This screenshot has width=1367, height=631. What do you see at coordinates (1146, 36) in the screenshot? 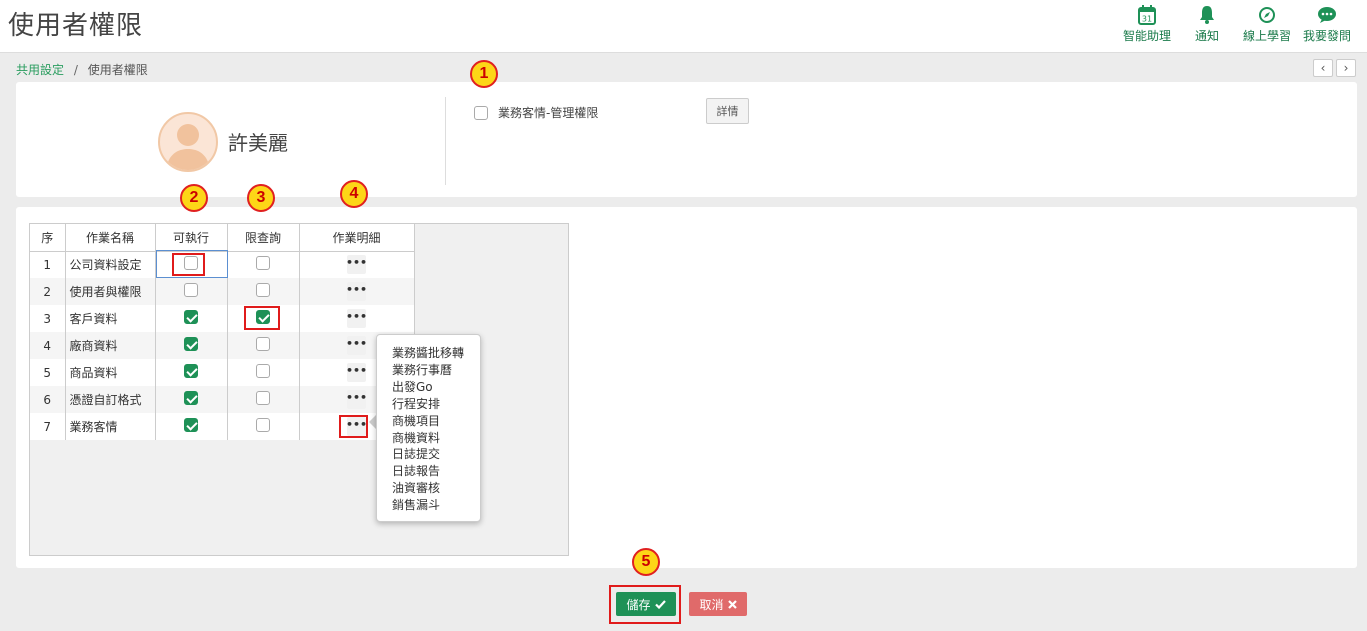
I see `assistant-label: 智能助理` at bounding box center [1146, 36].